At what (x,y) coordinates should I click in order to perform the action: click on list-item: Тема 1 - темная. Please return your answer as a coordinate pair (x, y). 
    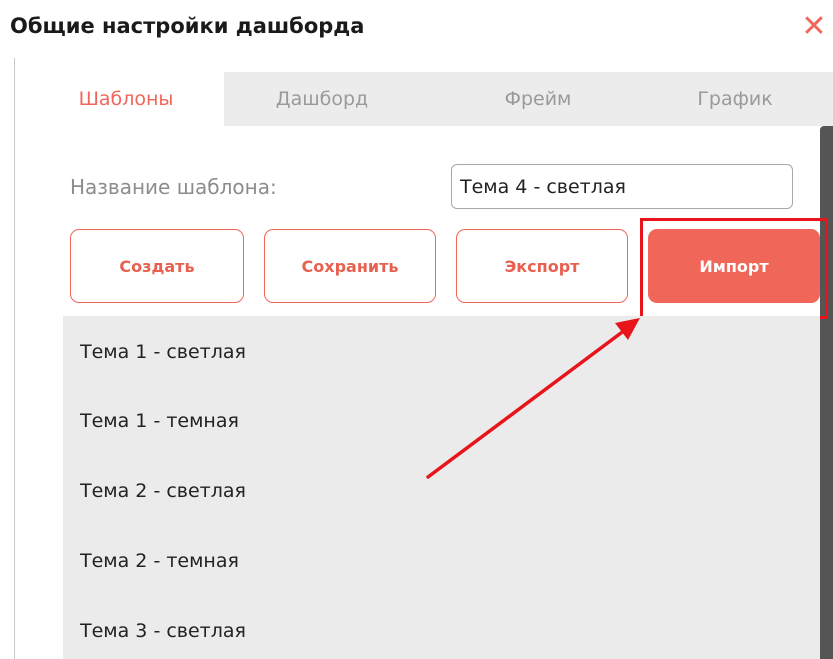
    Looking at the image, I should click on (159, 421).